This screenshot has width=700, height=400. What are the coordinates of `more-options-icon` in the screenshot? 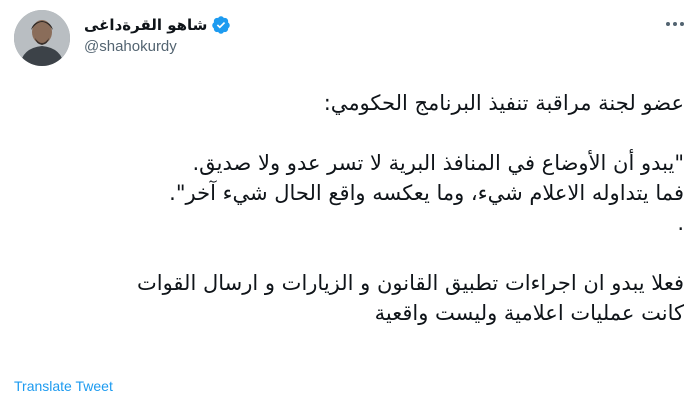 It's located at (675, 24).